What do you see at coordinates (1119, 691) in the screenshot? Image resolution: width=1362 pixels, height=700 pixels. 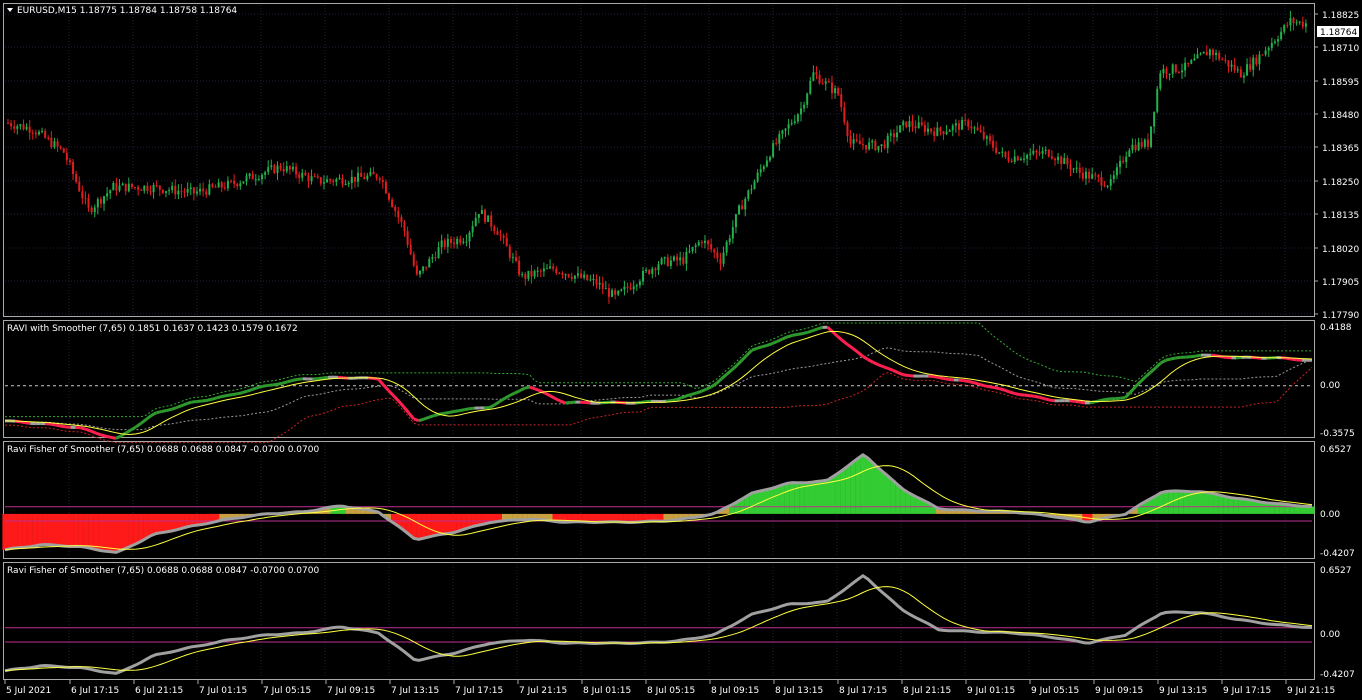 I see `time-label-17: 9 Jul 09:15` at bounding box center [1119, 691].